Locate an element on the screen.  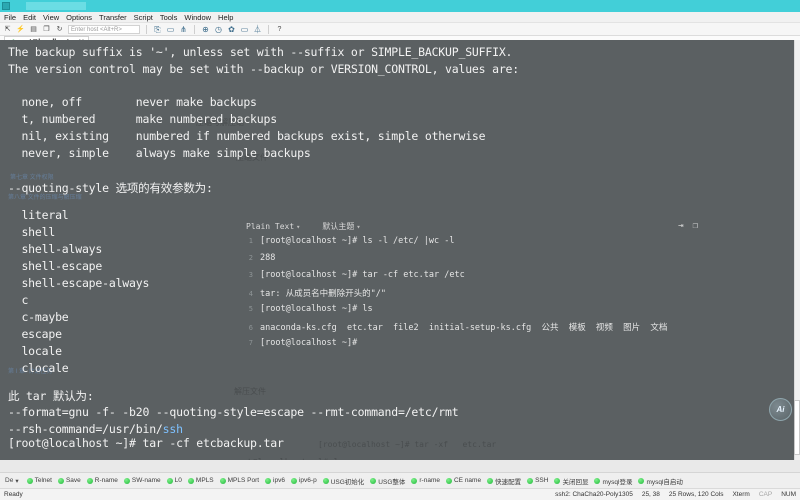
button-bar-item: USG初始化 is located at coordinates (344, 481).